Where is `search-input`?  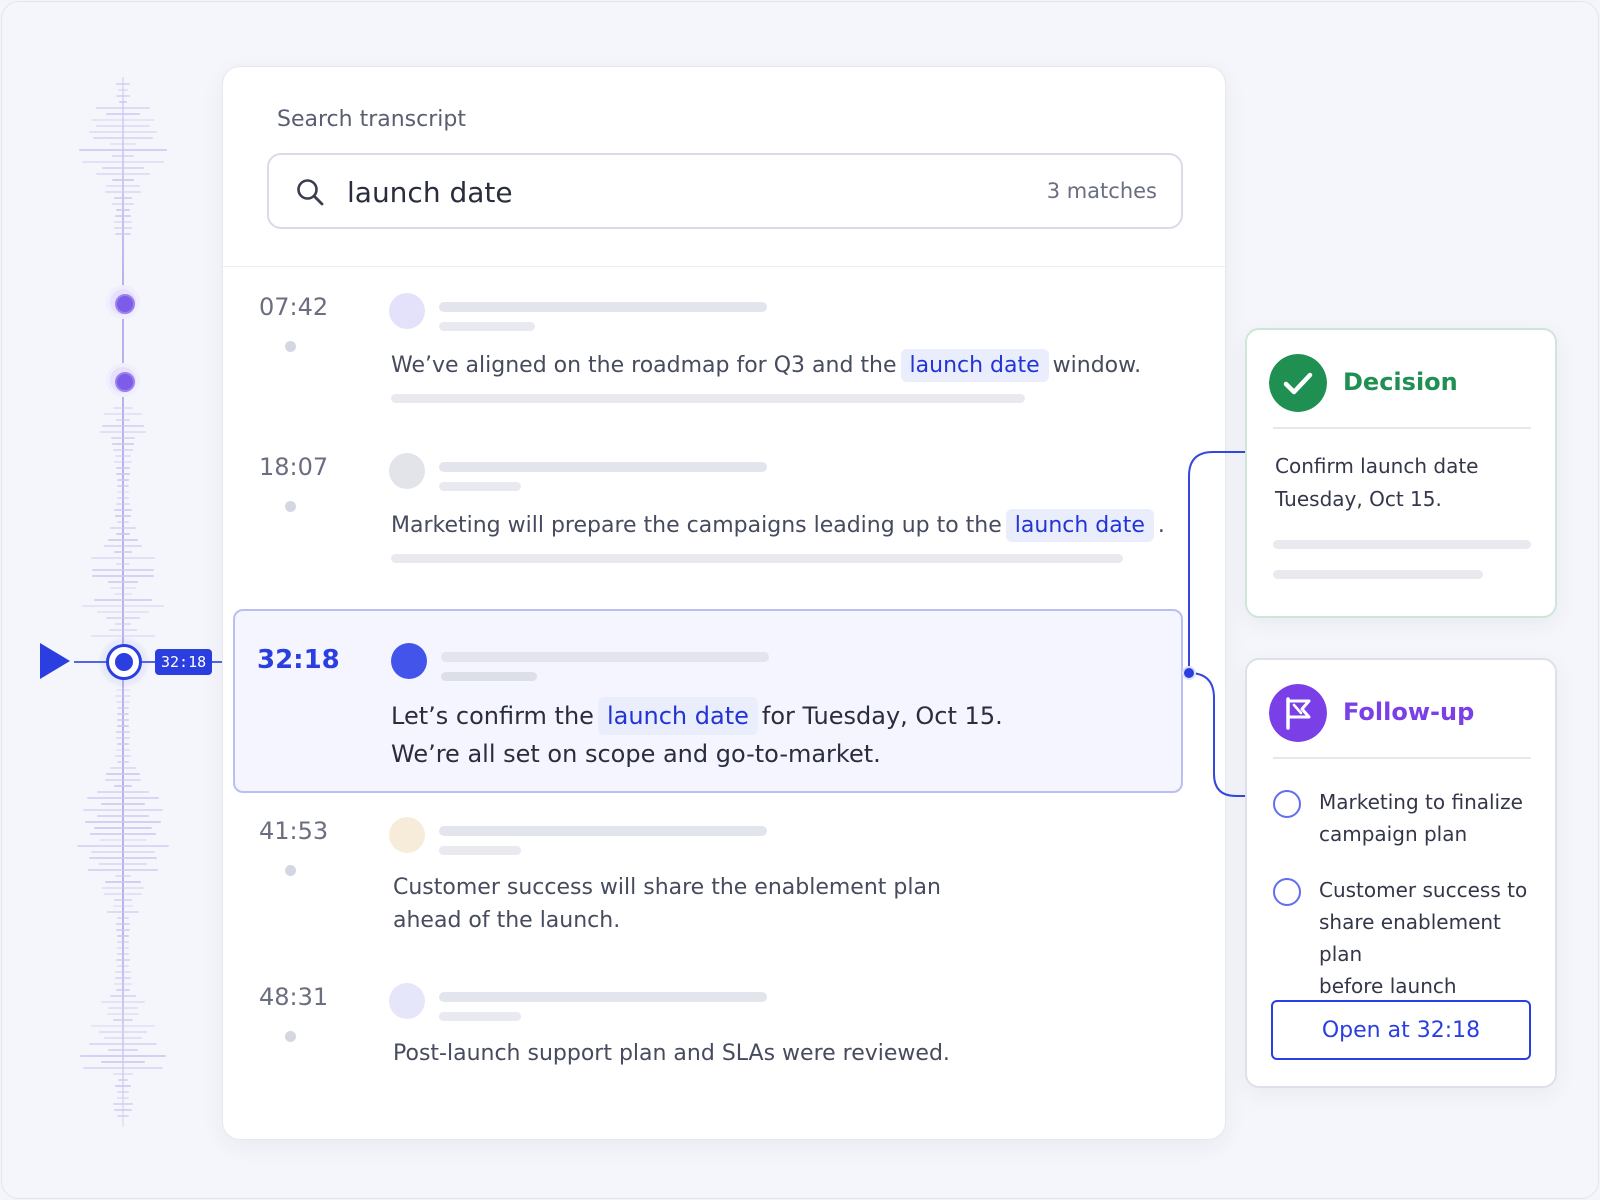 search-input is located at coordinates (657, 192).